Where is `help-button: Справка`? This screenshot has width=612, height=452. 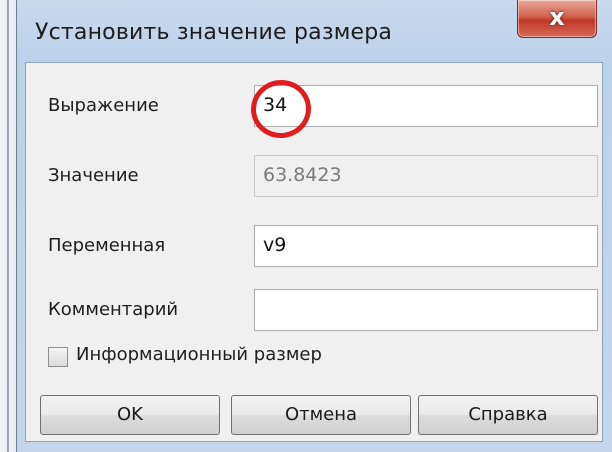
help-button: Справка is located at coordinates (508, 415).